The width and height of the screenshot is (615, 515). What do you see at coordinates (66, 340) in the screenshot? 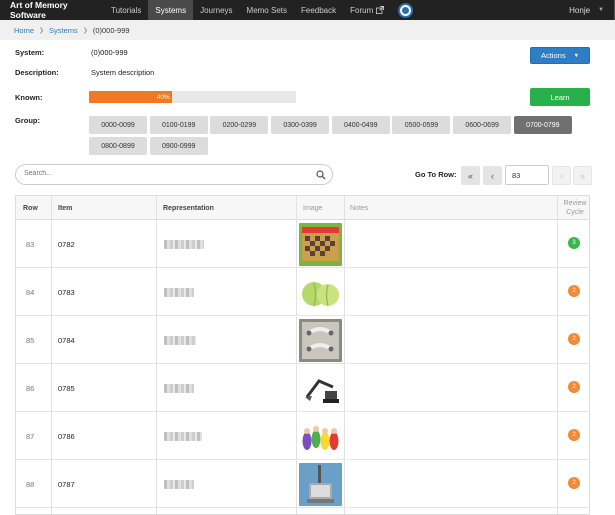
I see `item-value: 0784` at bounding box center [66, 340].